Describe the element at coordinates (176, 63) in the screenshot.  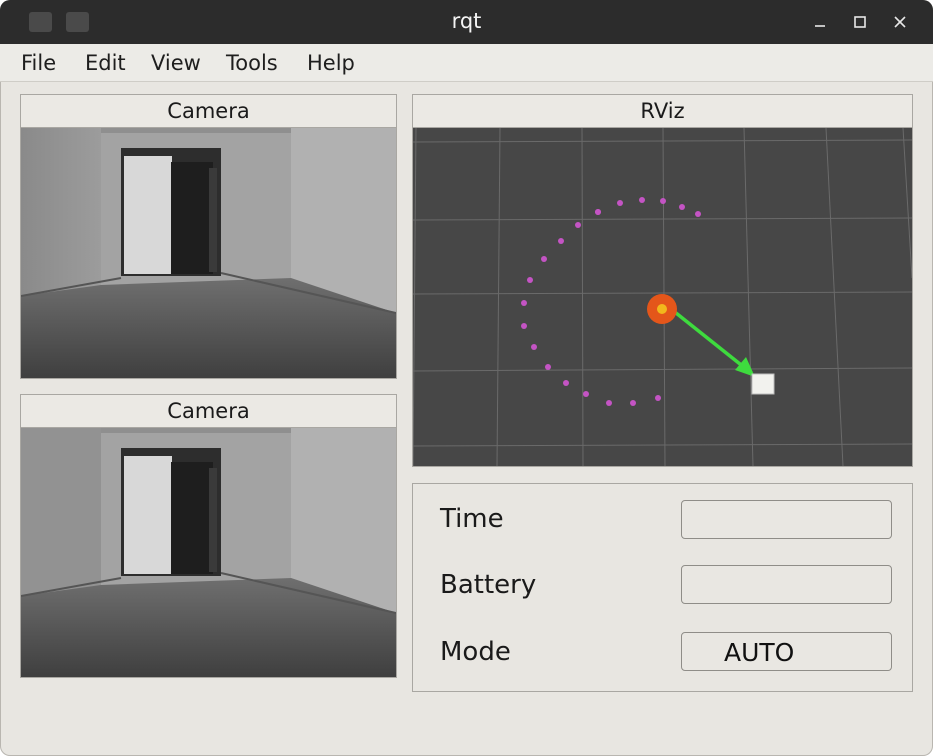
I see `menu-view: View` at that location.